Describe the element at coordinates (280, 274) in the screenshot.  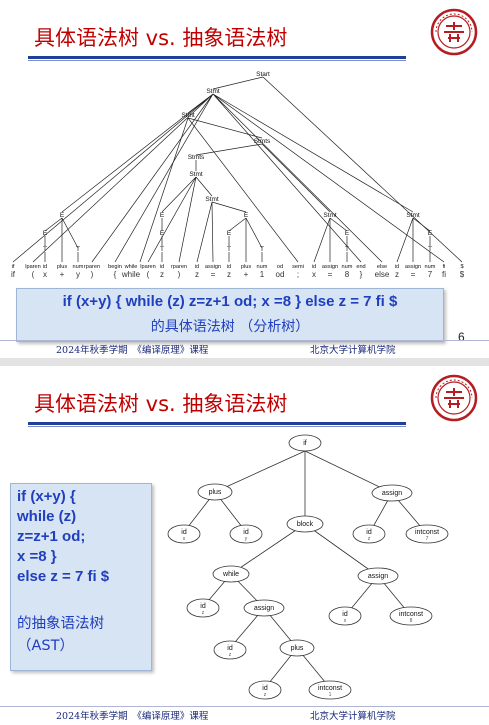
I see `leaf-char: od` at that location.